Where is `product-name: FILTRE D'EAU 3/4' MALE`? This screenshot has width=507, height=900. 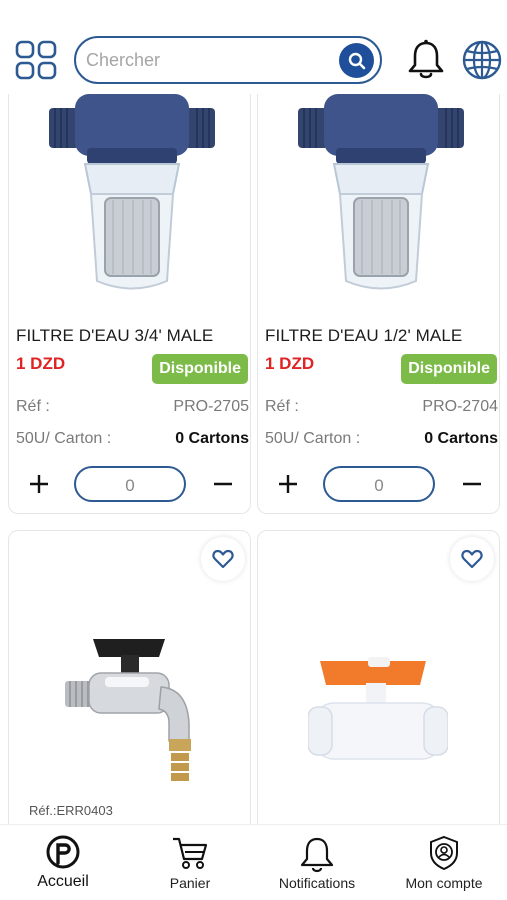 product-name: FILTRE D'EAU 3/4' MALE is located at coordinates (115, 335).